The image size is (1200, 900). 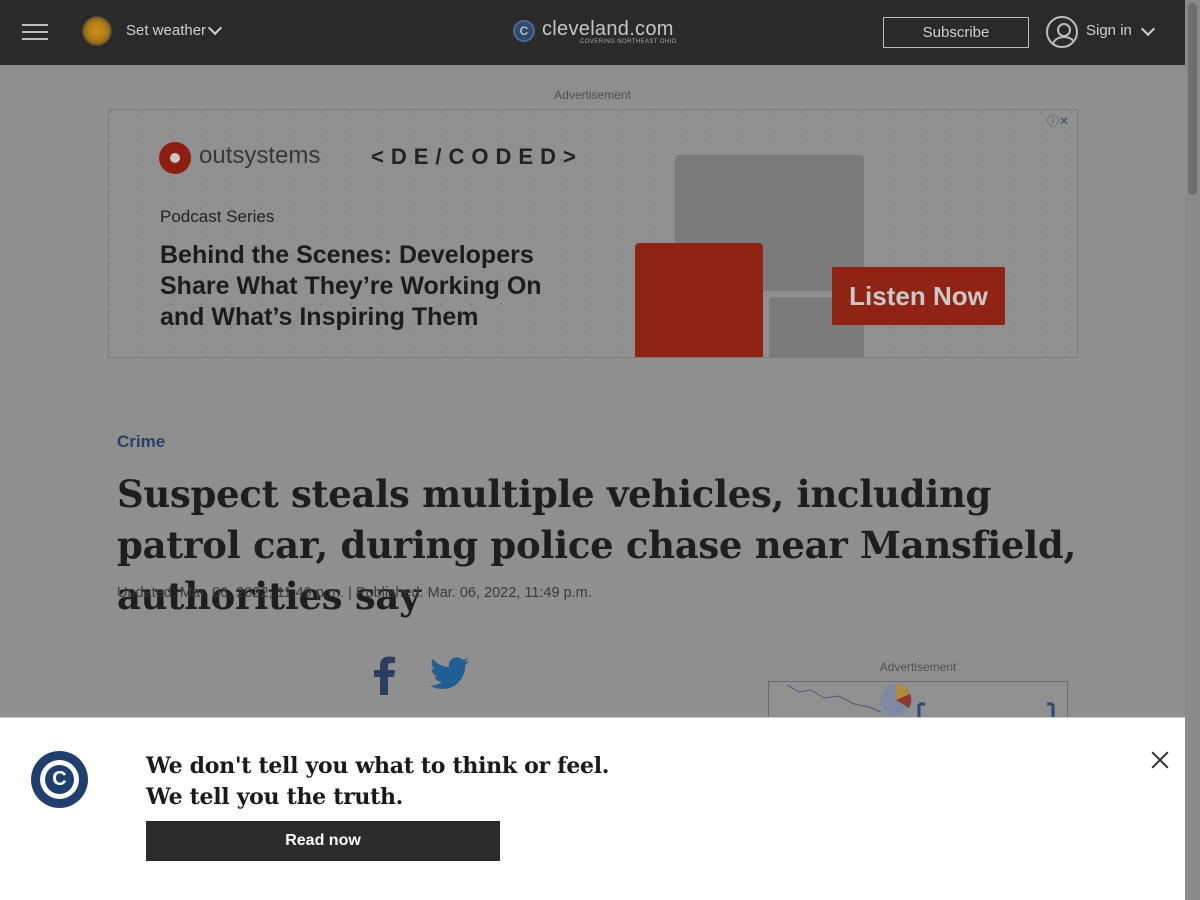 I want to click on banner-message-line2: We tell you the truth., so click(x=274, y=797).